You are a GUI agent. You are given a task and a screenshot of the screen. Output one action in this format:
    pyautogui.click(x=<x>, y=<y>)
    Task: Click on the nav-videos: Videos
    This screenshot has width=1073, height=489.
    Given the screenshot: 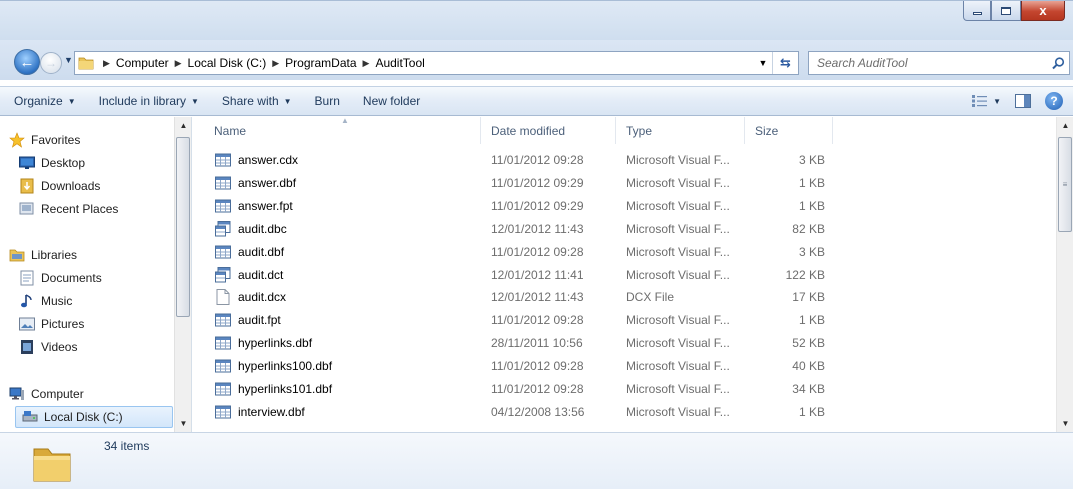 What is the action you would take?
    pyautogui.click(x=47, y=347)
    